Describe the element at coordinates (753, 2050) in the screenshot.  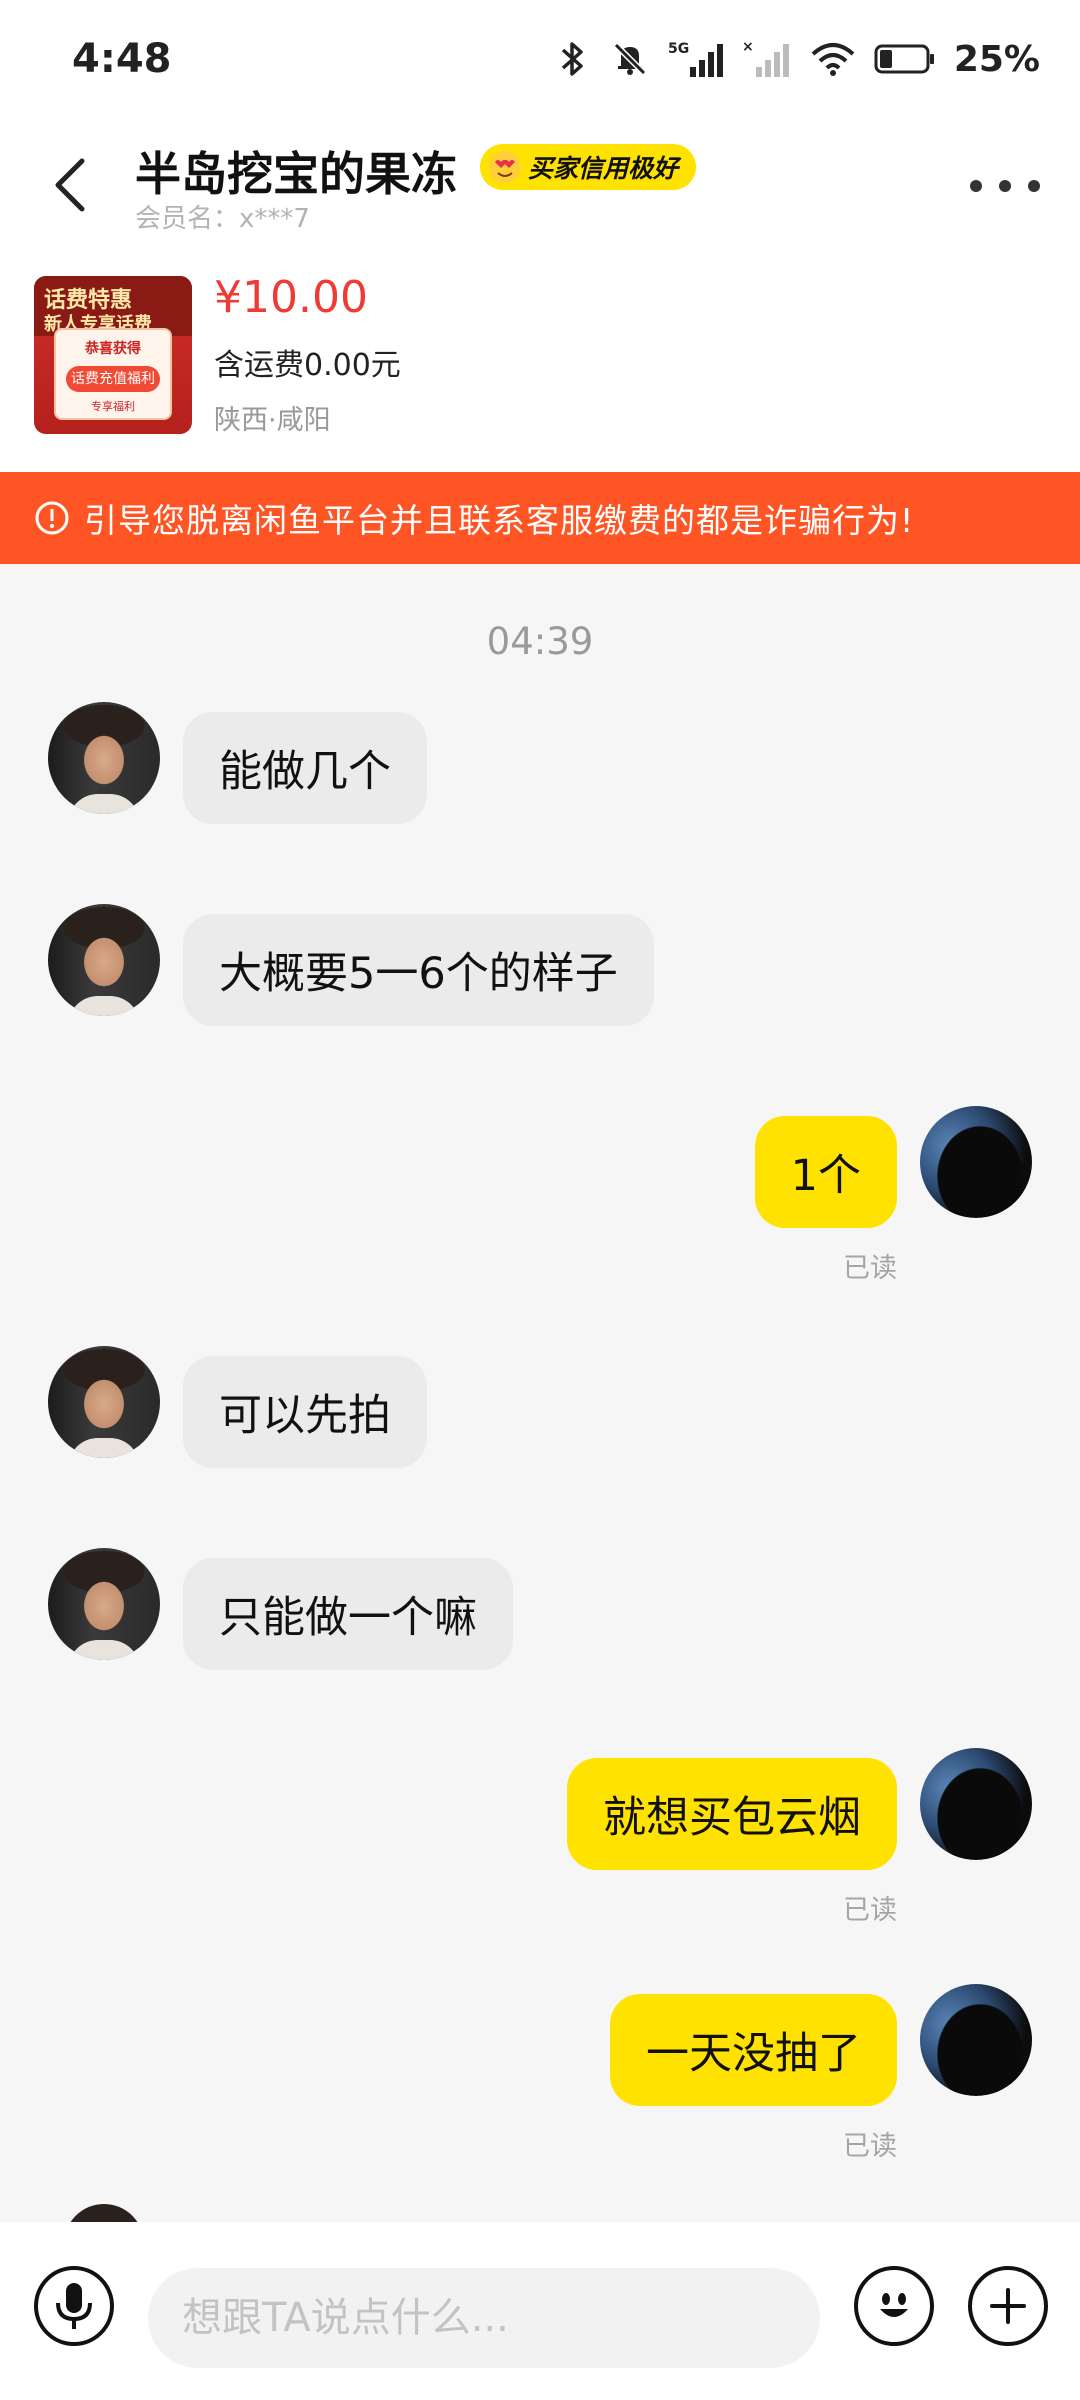
I see `message-bubble-outgoing: 一天没抽了` at that location.